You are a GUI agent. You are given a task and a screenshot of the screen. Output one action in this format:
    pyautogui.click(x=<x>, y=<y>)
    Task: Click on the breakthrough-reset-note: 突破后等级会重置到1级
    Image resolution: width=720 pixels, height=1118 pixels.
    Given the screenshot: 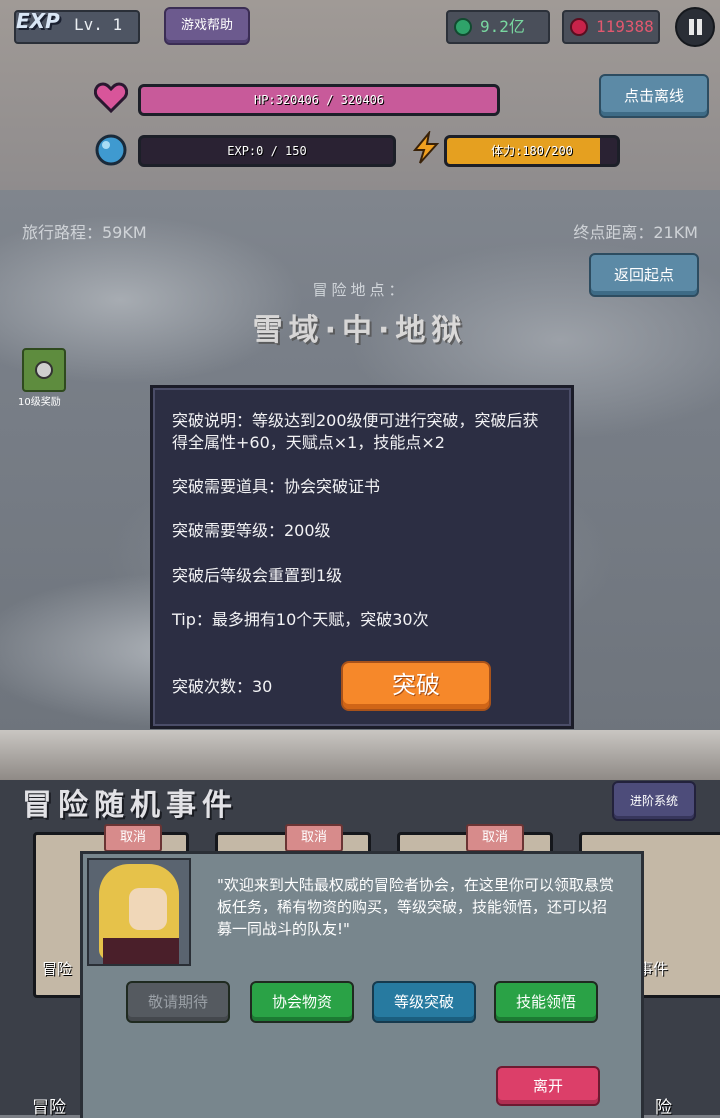 What is the action you would take?
    pyautogui.click(x=257, y=575)
    